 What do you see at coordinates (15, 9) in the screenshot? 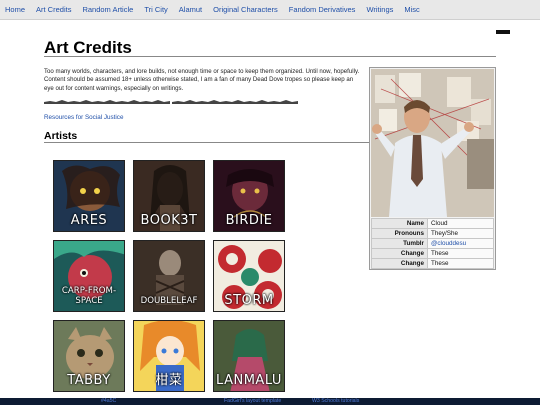
I see `nav-home: Home` at bounding box center [15, 9].